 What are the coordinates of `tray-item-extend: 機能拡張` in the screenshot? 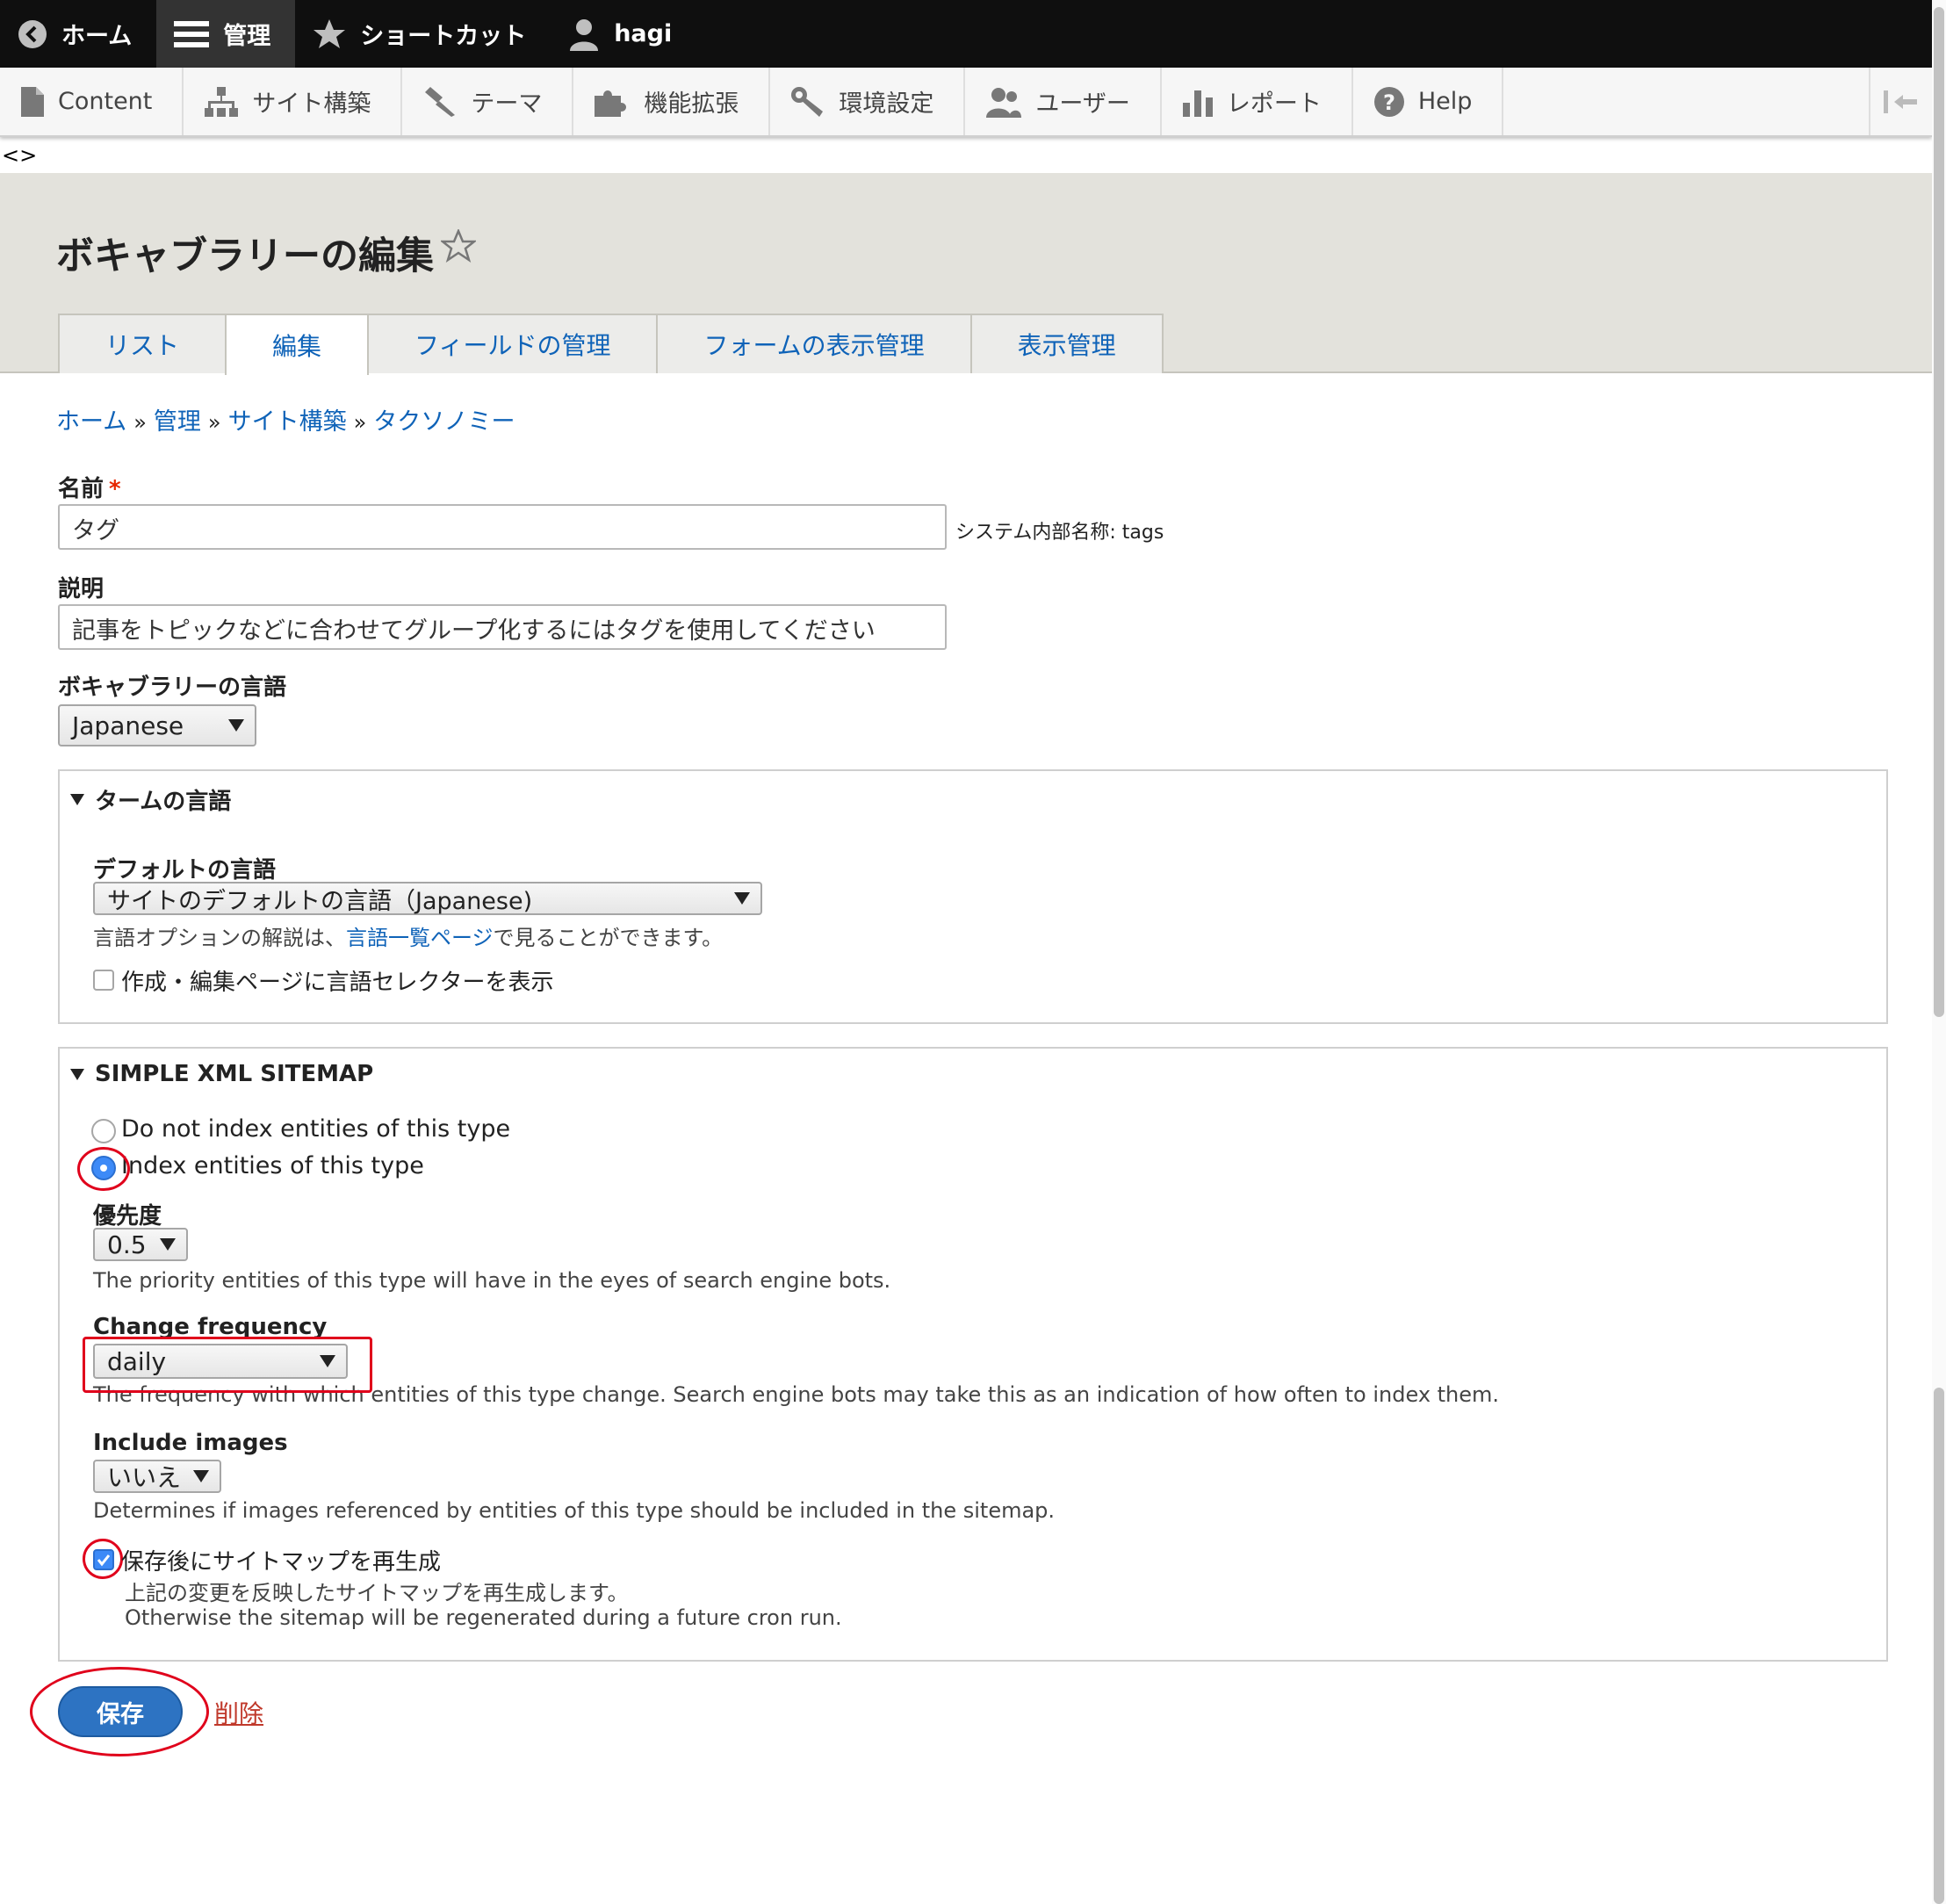 It's located at (672, 101).